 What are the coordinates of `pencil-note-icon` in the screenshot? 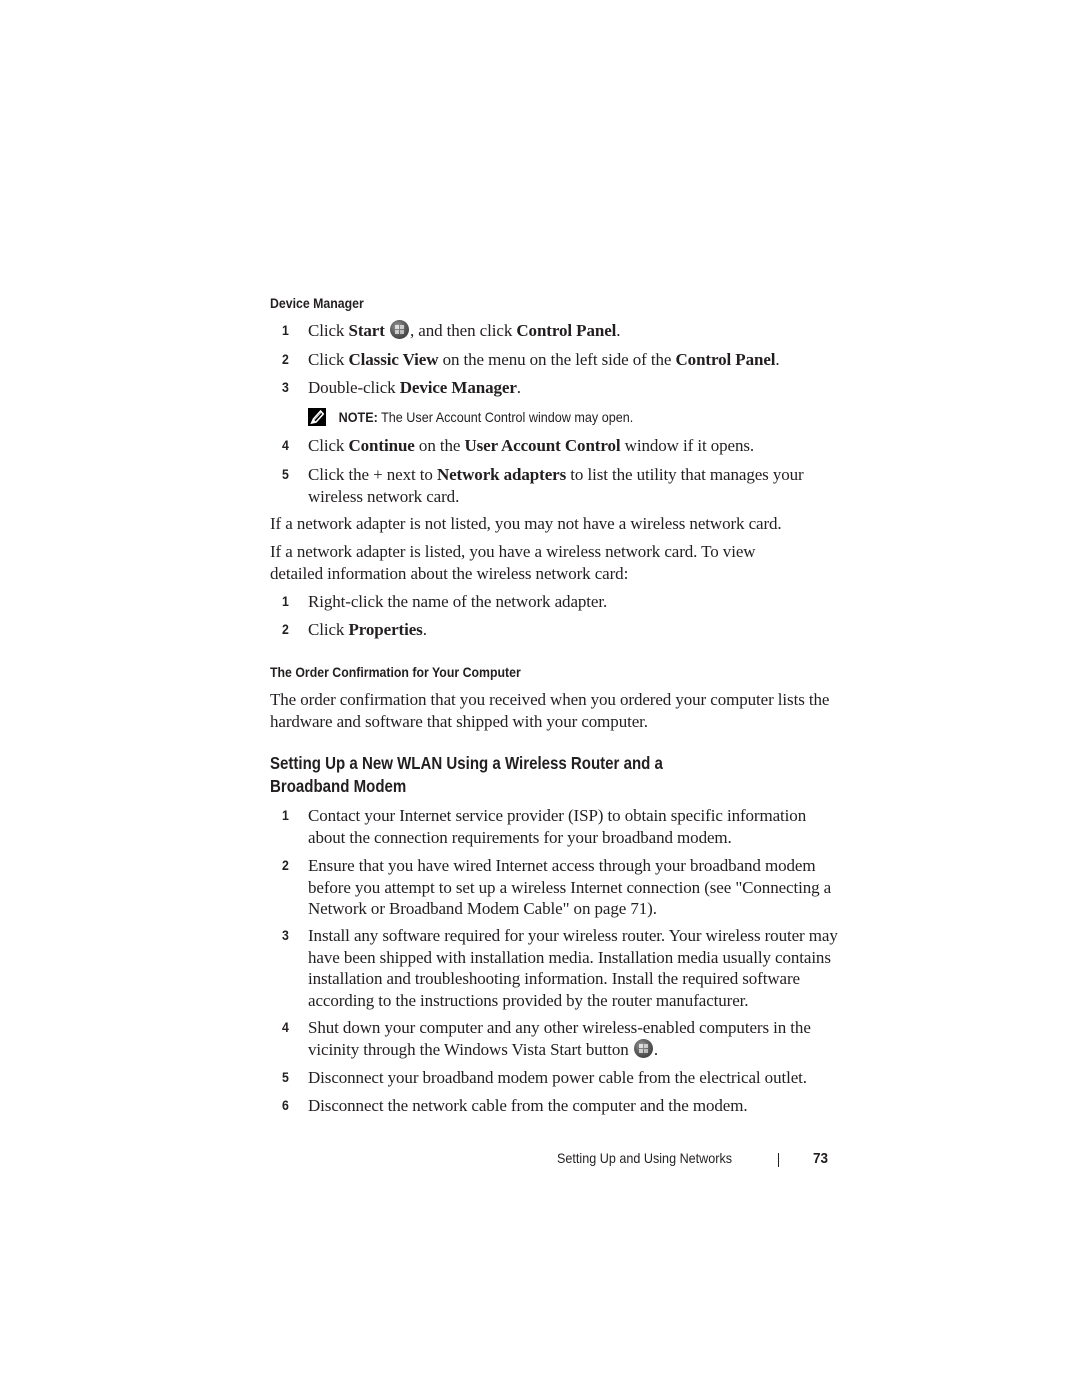 It's located at (317, 417).